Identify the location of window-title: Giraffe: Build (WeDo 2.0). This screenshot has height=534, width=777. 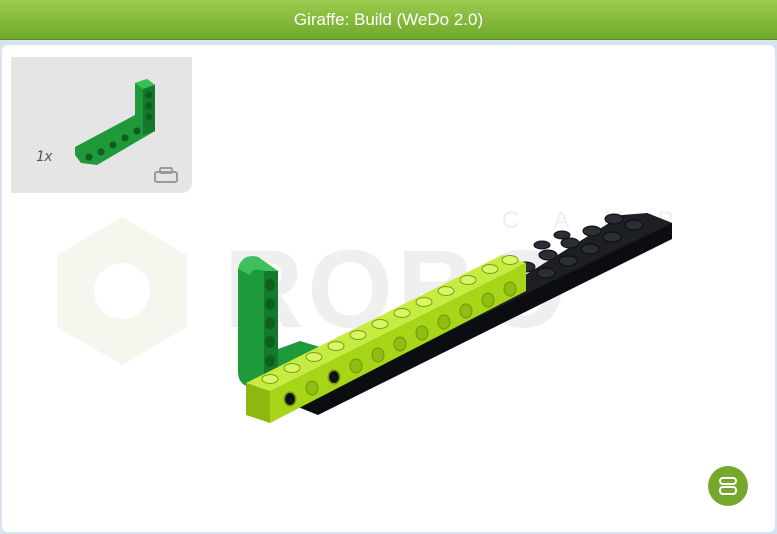
(388, 19).